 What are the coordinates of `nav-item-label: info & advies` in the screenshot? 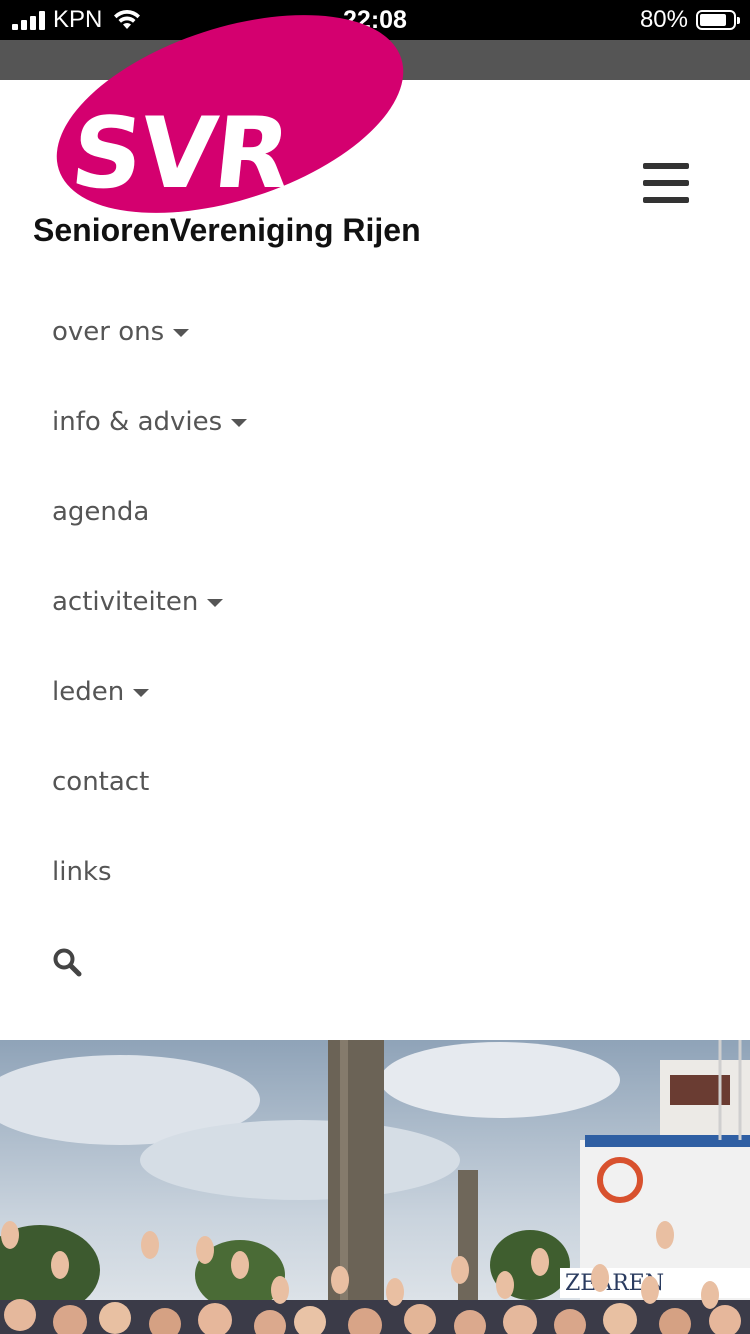 It's located at (137, 422).